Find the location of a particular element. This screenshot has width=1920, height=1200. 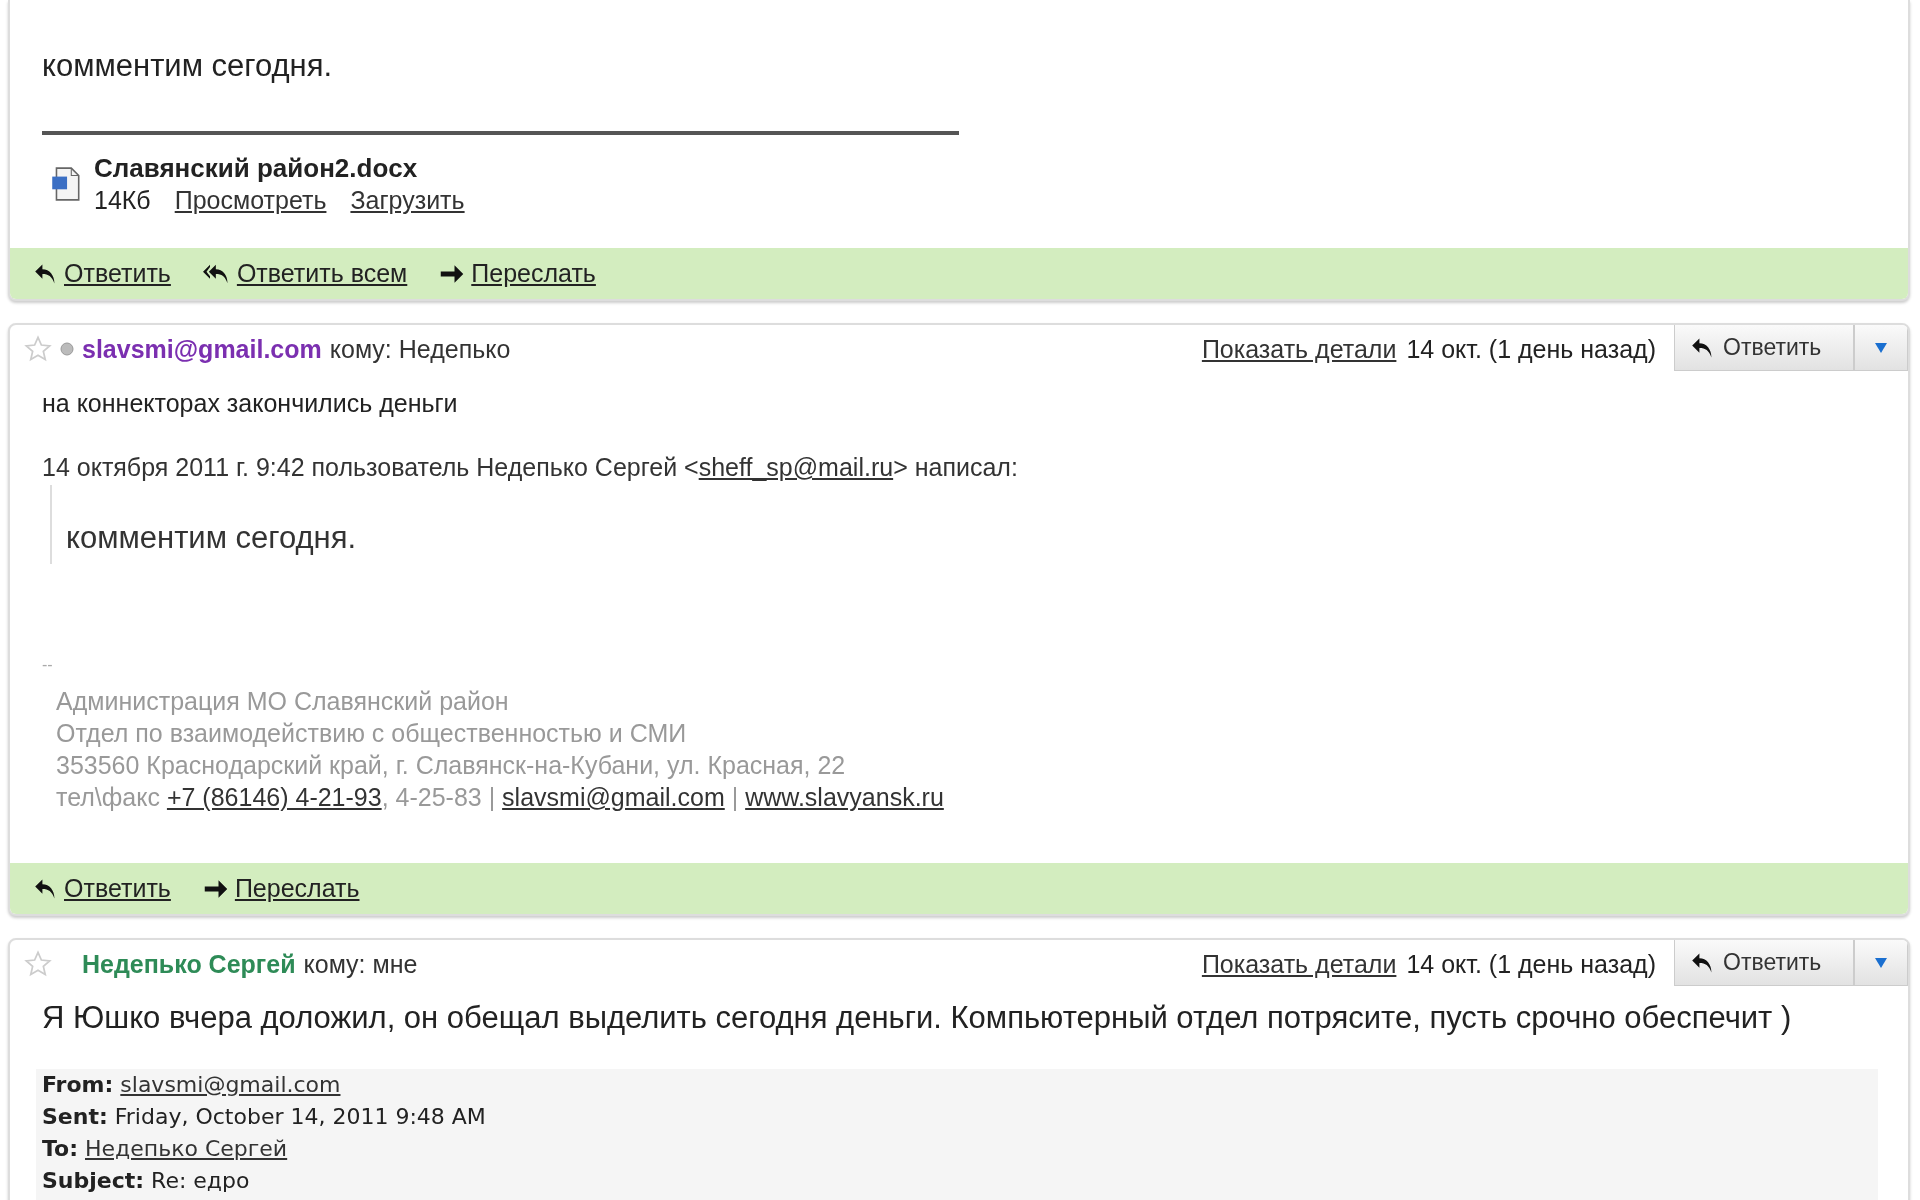

quoted-header-line: From: slavsmi@gmail.com is located at coordinates (192, 1085).